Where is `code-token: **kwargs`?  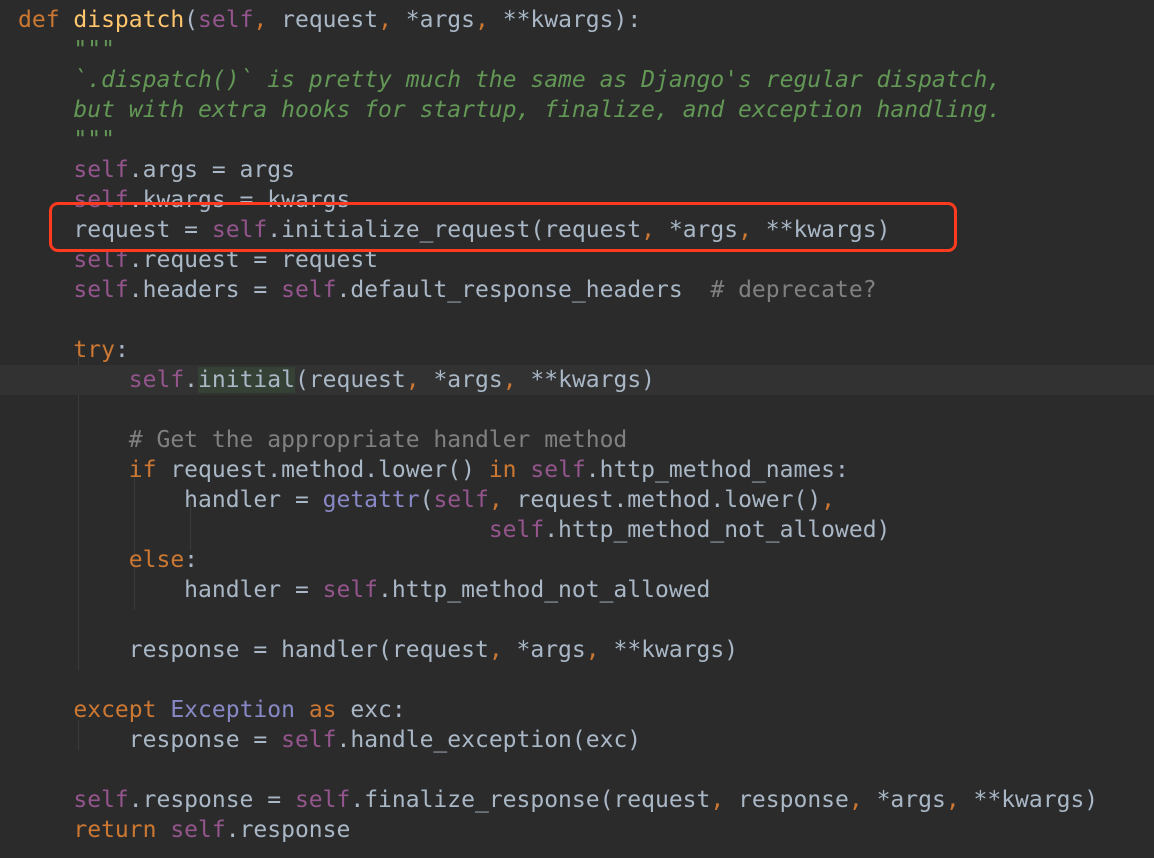 code-token: **kwargs is located at coordinates (558, 20).